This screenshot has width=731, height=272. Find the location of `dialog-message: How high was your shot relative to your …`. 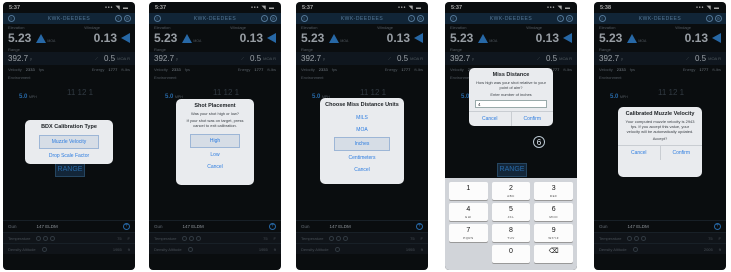

dialog-message: How high was your shot relative to your … is located at coordinates (511, 85).